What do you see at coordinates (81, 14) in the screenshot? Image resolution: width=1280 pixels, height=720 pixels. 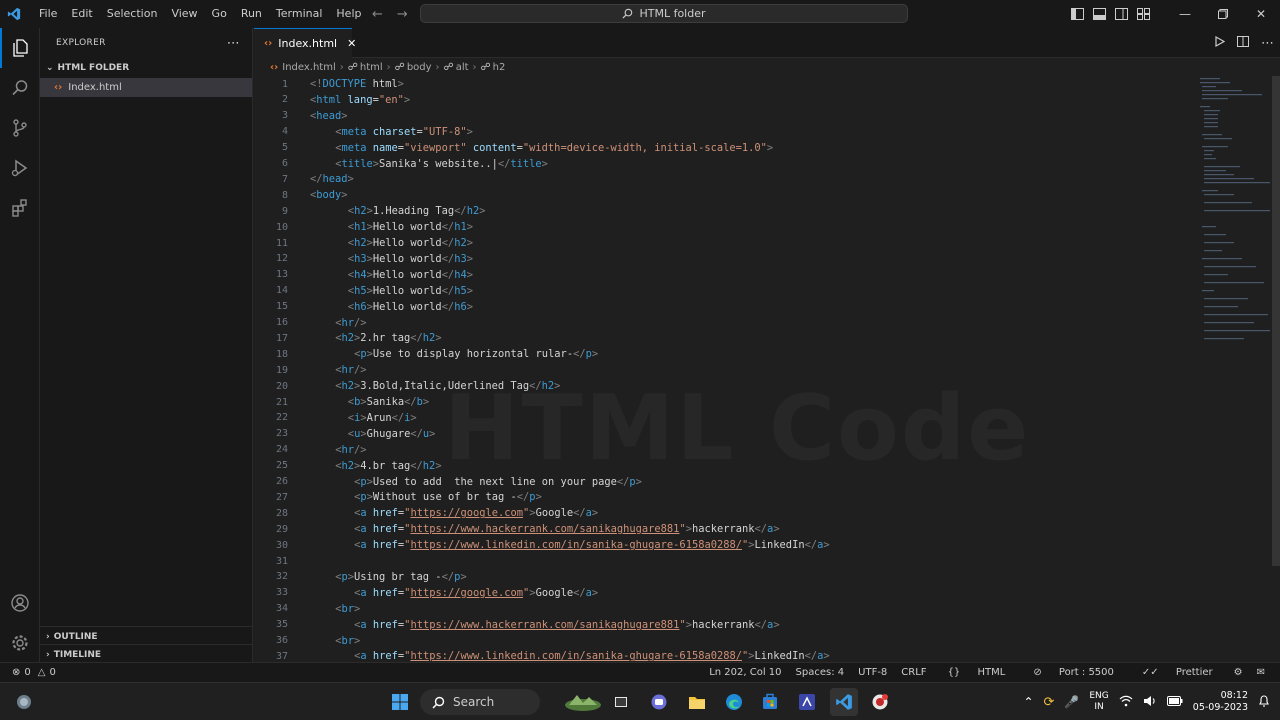 I see `menu-edit: Edit` at bounding box center [81, 14].